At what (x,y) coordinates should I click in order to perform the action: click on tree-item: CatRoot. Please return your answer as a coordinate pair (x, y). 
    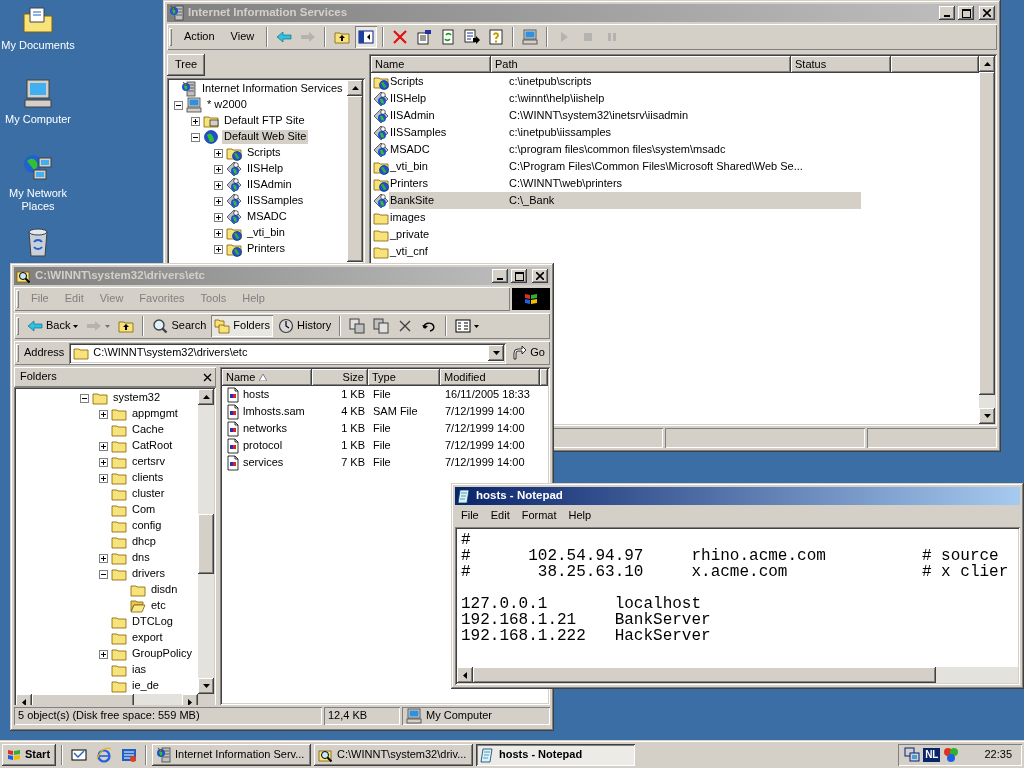
    Looking at the image, I should click on (152, 446).